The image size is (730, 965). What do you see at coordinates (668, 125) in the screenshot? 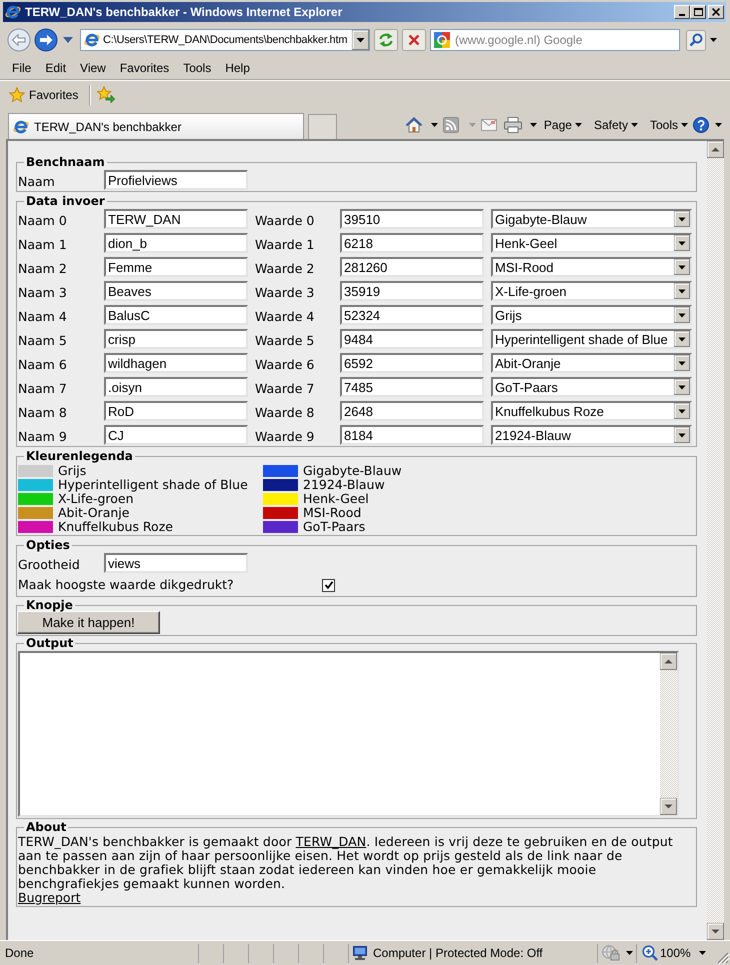
I see `toolbar-menu-button: Tools` at bounding box center [668, 125].